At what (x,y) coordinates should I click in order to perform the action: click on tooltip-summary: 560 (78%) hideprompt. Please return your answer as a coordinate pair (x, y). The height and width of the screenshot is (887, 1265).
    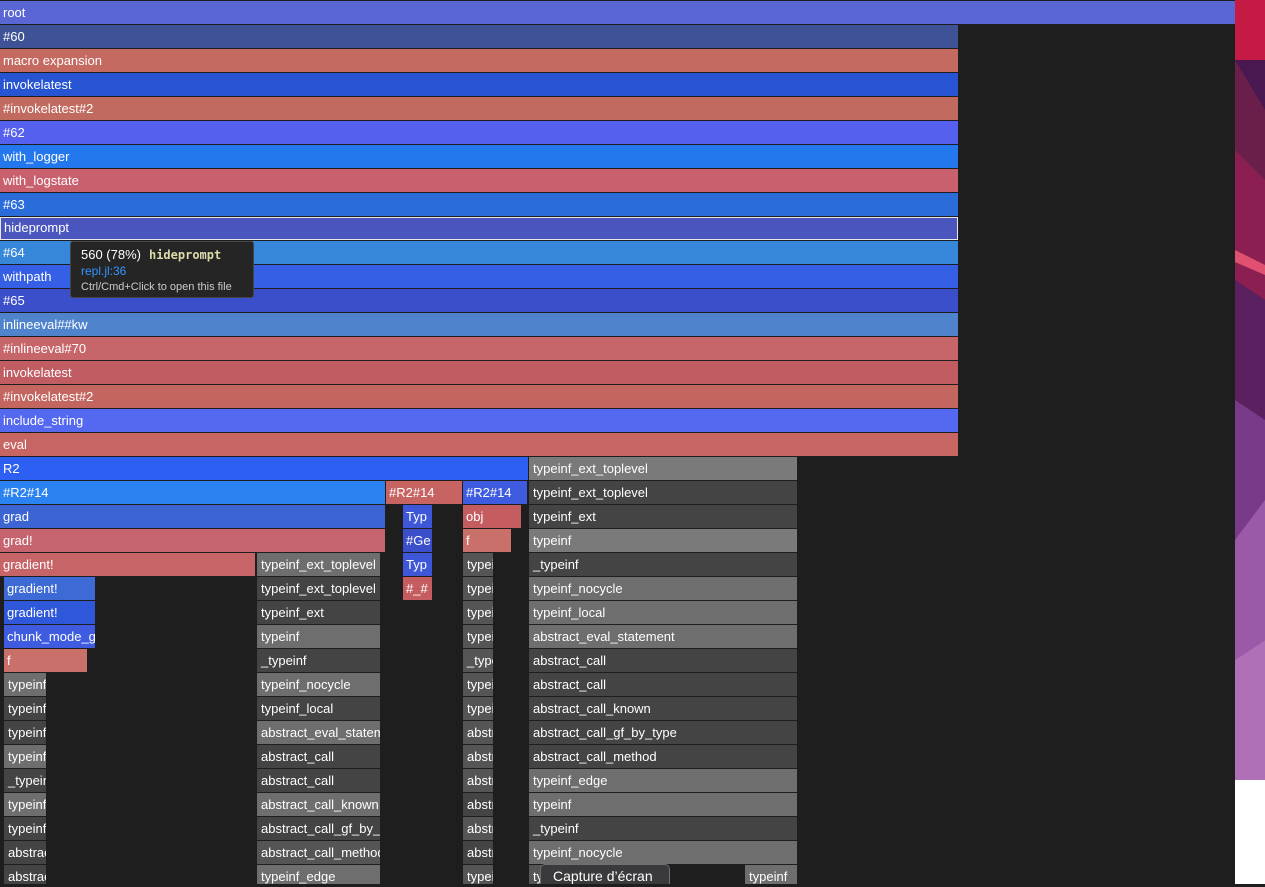
    Looking at the image, I should click on (162, 255).